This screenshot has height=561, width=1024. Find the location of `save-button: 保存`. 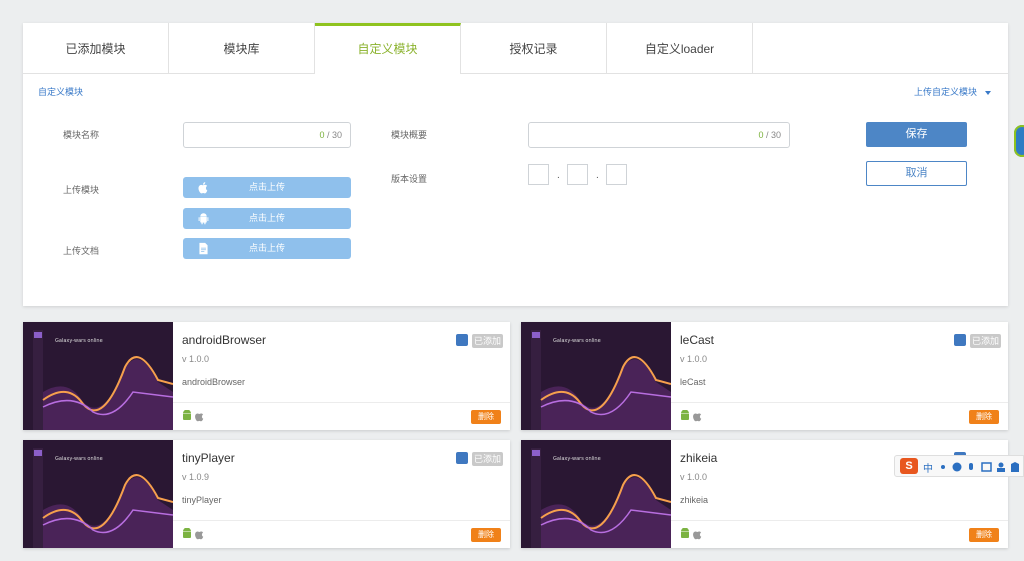

save-button: 保存 is located at coordinates (916, 134).